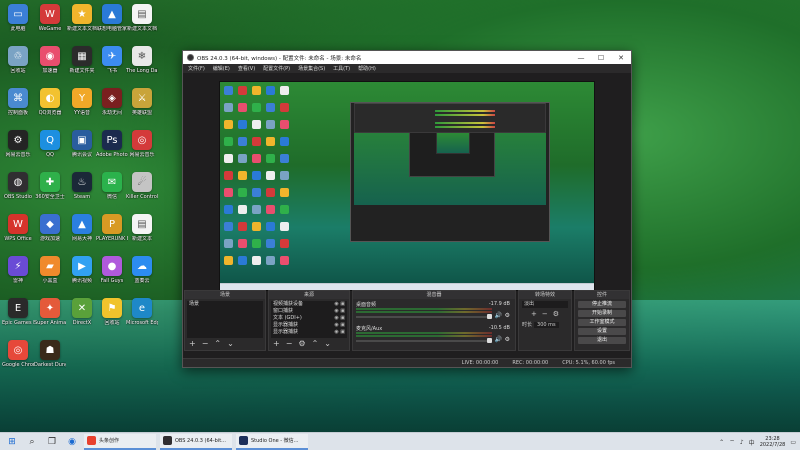 The image size is (800, 450). What do you see at coordinates (309, 304) in the screenshot?
I see `source-item: 视频捕获设备 ◉ ▣` at bounding box center [309, 304].